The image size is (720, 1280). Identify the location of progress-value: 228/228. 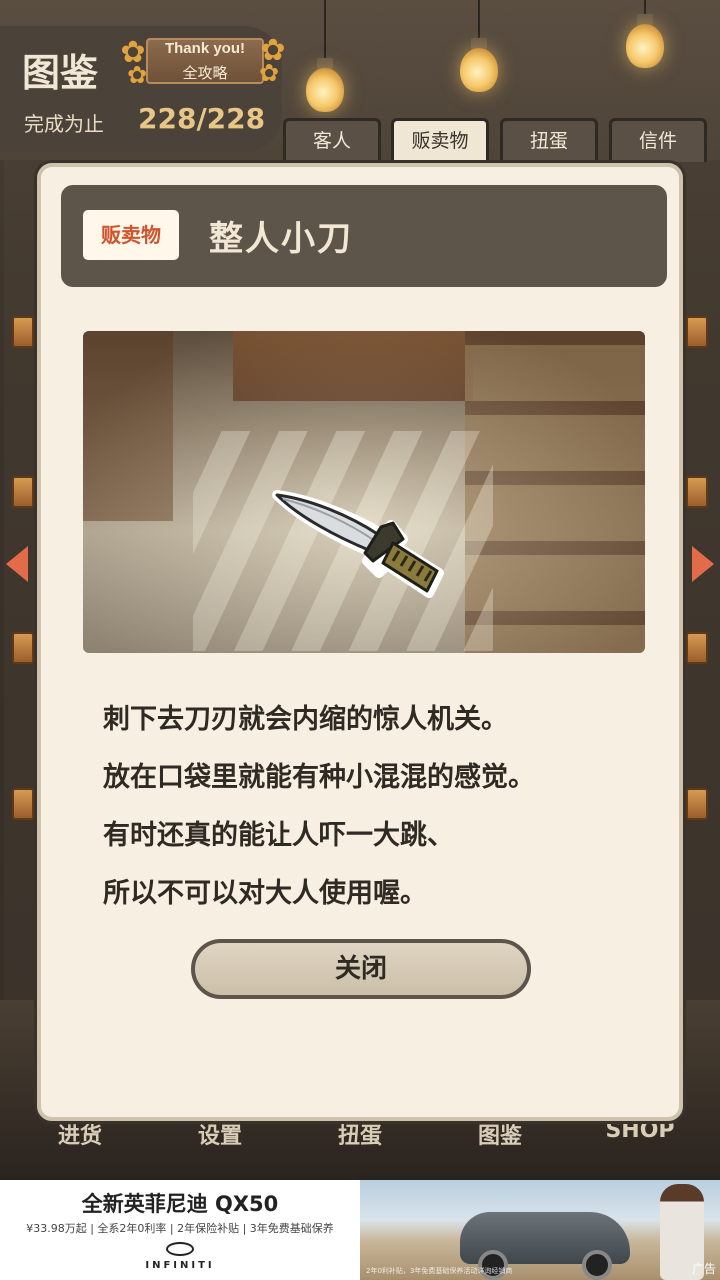
(202, 118).